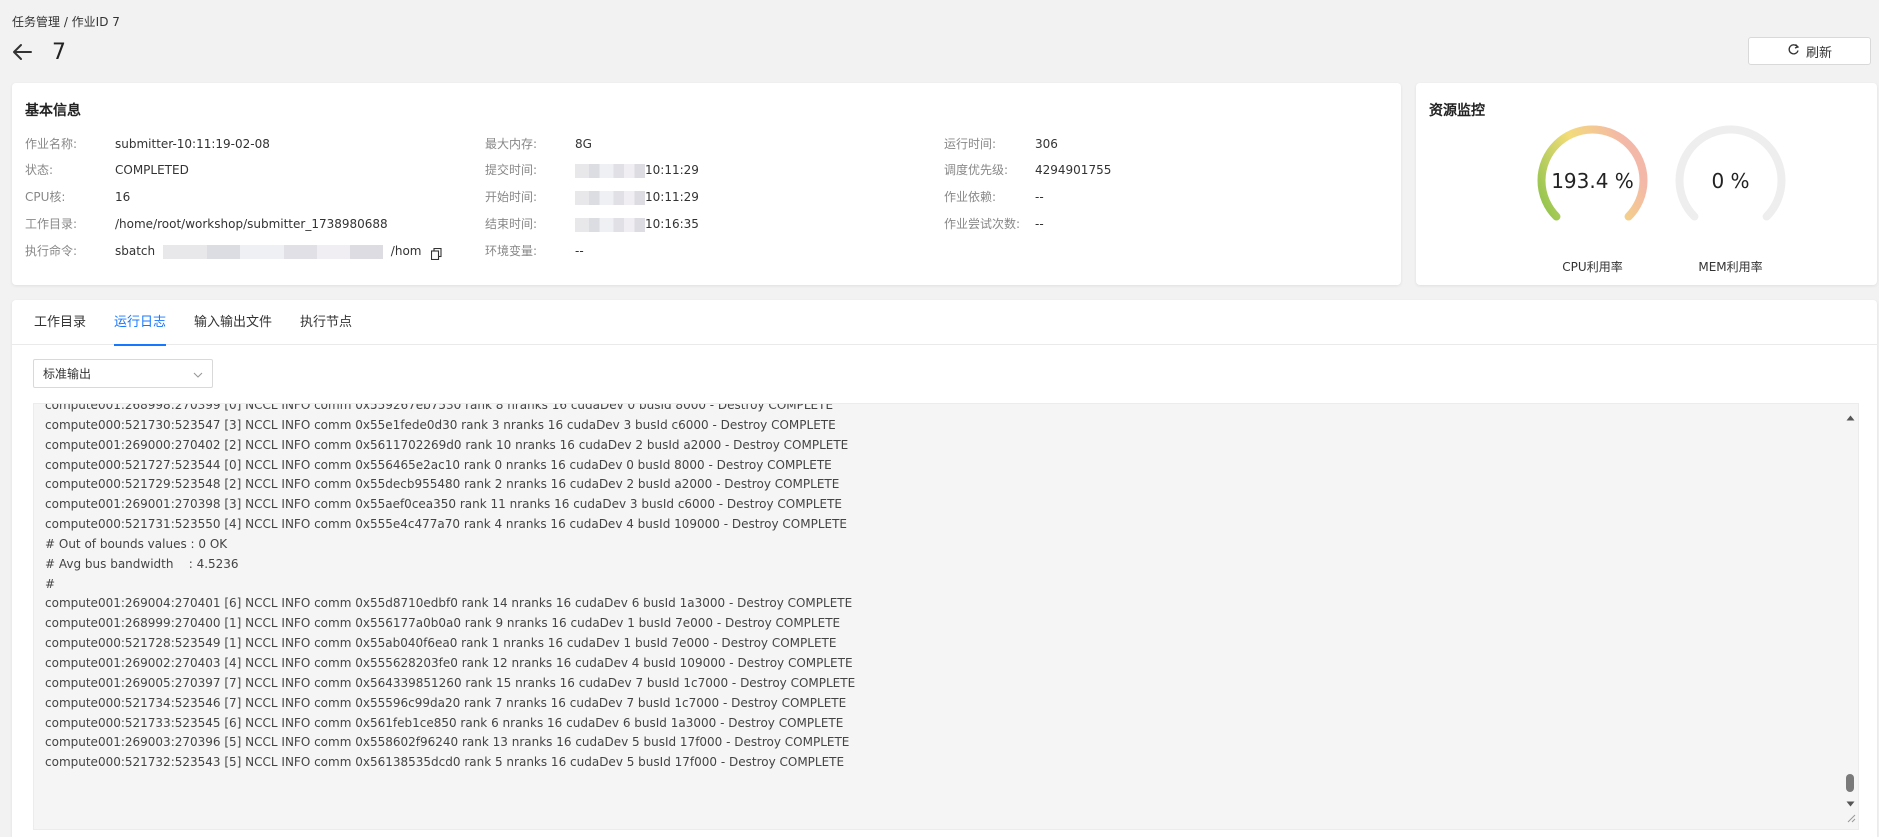 The height and width of the screenshot is (837, 1879). What do you see at coordinates (1850, 616) in the screenshot?
I see `log-scrollbar` at bounding box center [1850, 616].